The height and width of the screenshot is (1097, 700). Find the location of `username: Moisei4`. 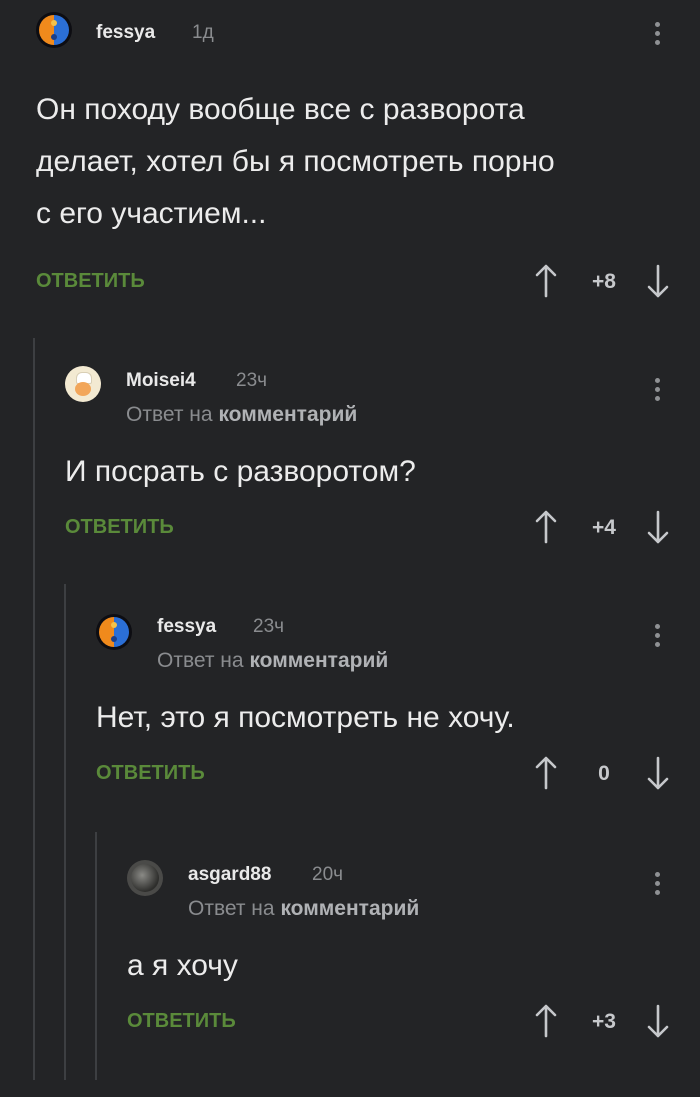

username: Moisei4 is located at coordinates (161, 381).